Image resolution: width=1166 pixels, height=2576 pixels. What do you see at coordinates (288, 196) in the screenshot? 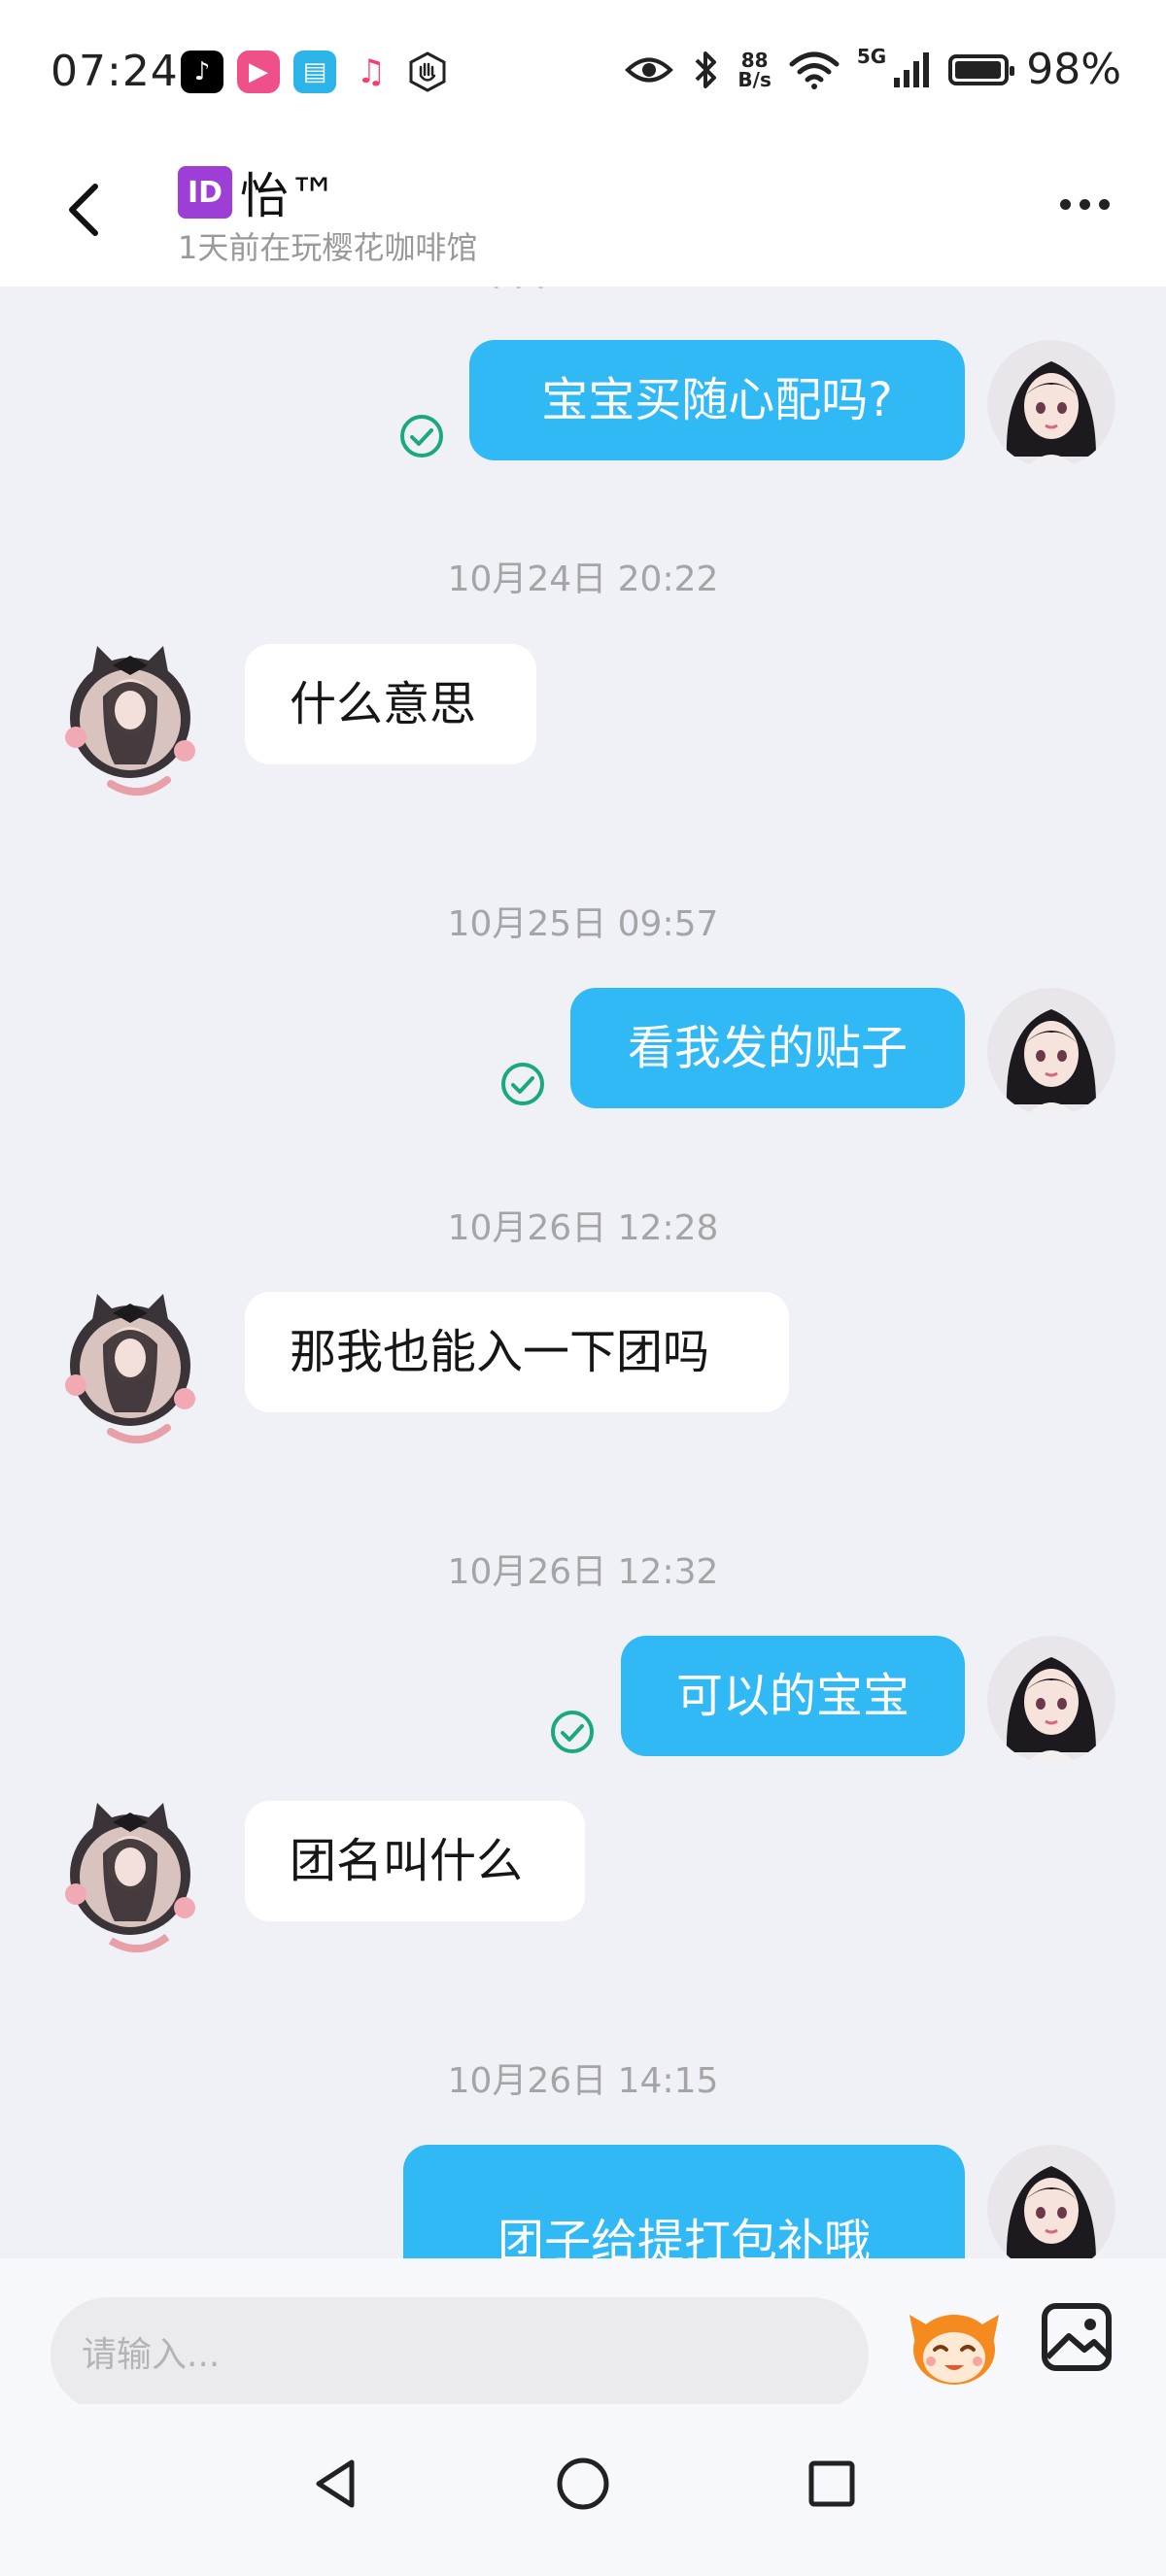
I see `contact-name: 怡™` at bounding box center [288, 196].